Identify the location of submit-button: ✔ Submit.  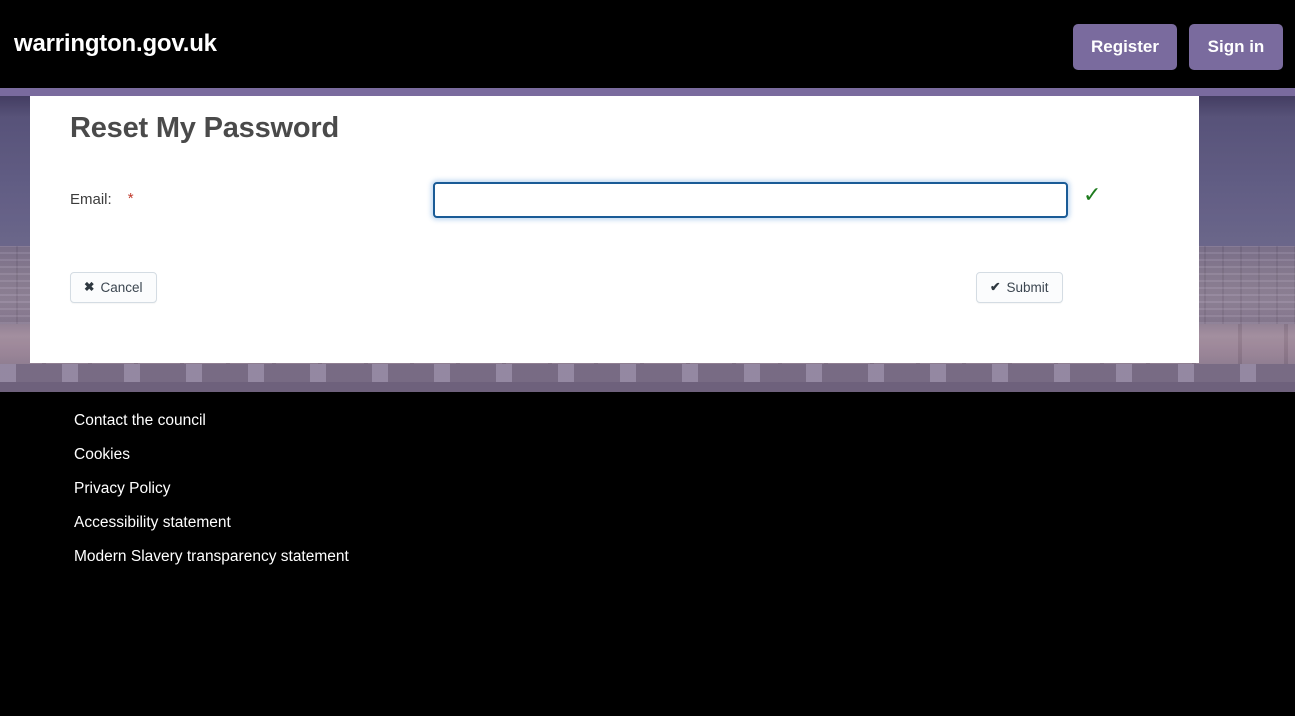
(1019, 287).